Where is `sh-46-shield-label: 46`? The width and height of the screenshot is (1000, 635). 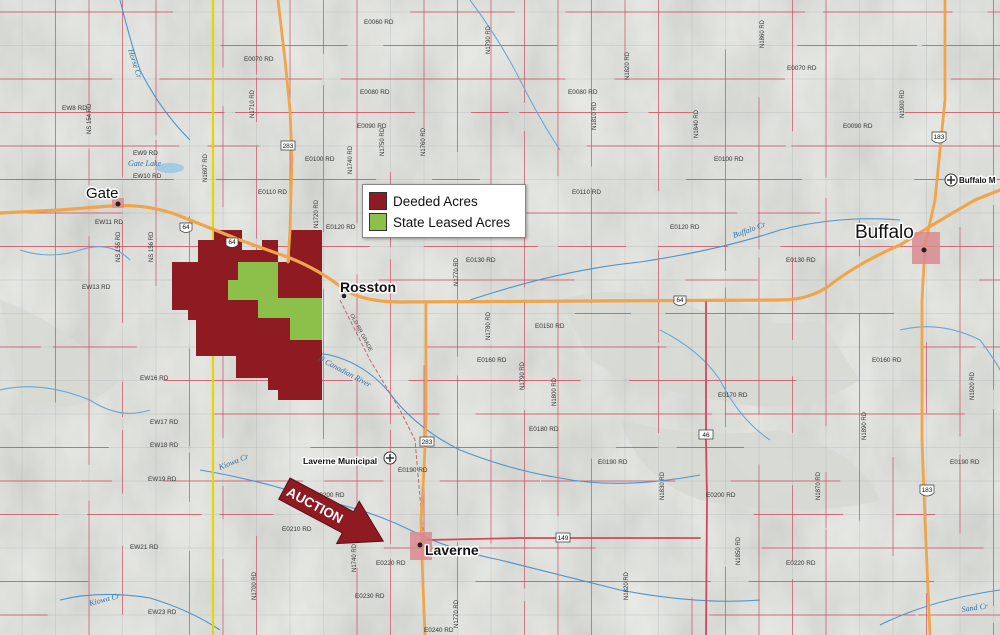
sh-46-shield-label: 46 is located at coordinates (706, 435).